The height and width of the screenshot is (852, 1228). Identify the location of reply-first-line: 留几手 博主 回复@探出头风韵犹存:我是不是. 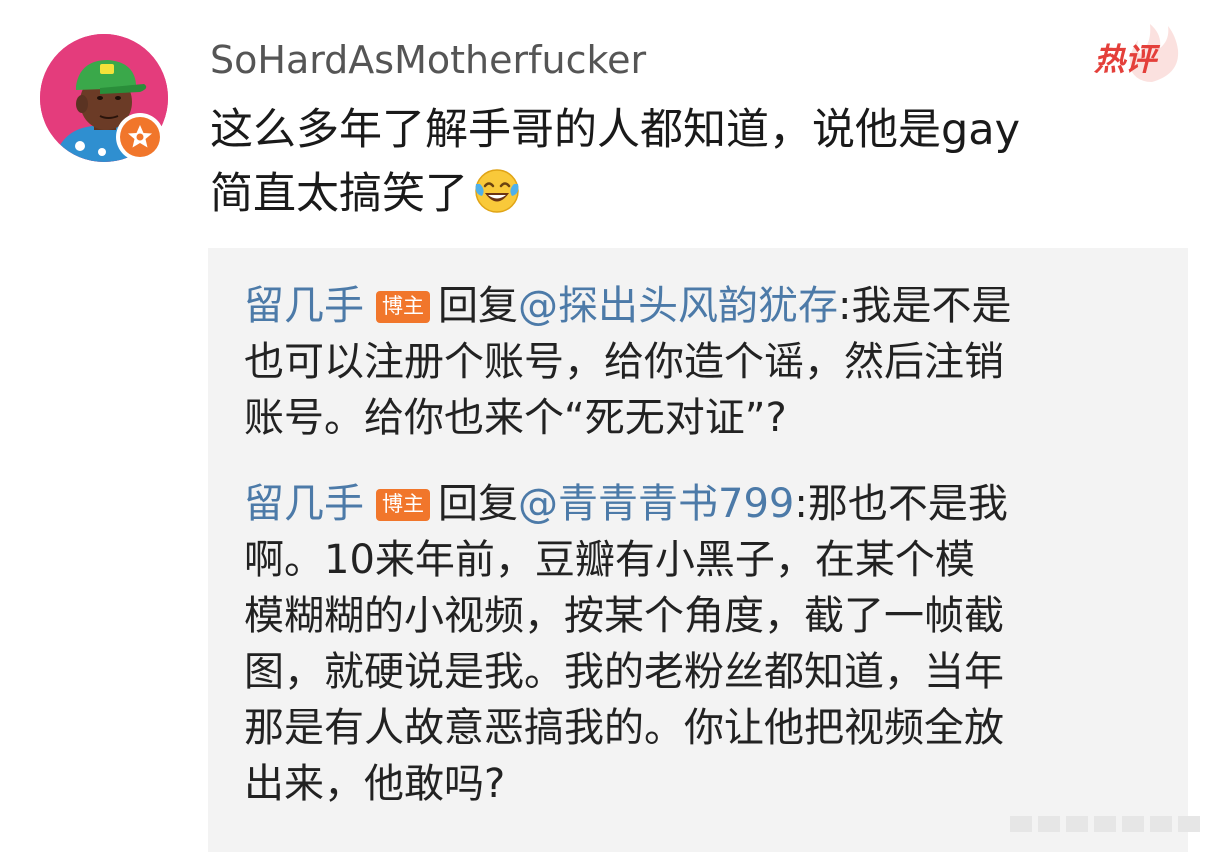
(694, 306).